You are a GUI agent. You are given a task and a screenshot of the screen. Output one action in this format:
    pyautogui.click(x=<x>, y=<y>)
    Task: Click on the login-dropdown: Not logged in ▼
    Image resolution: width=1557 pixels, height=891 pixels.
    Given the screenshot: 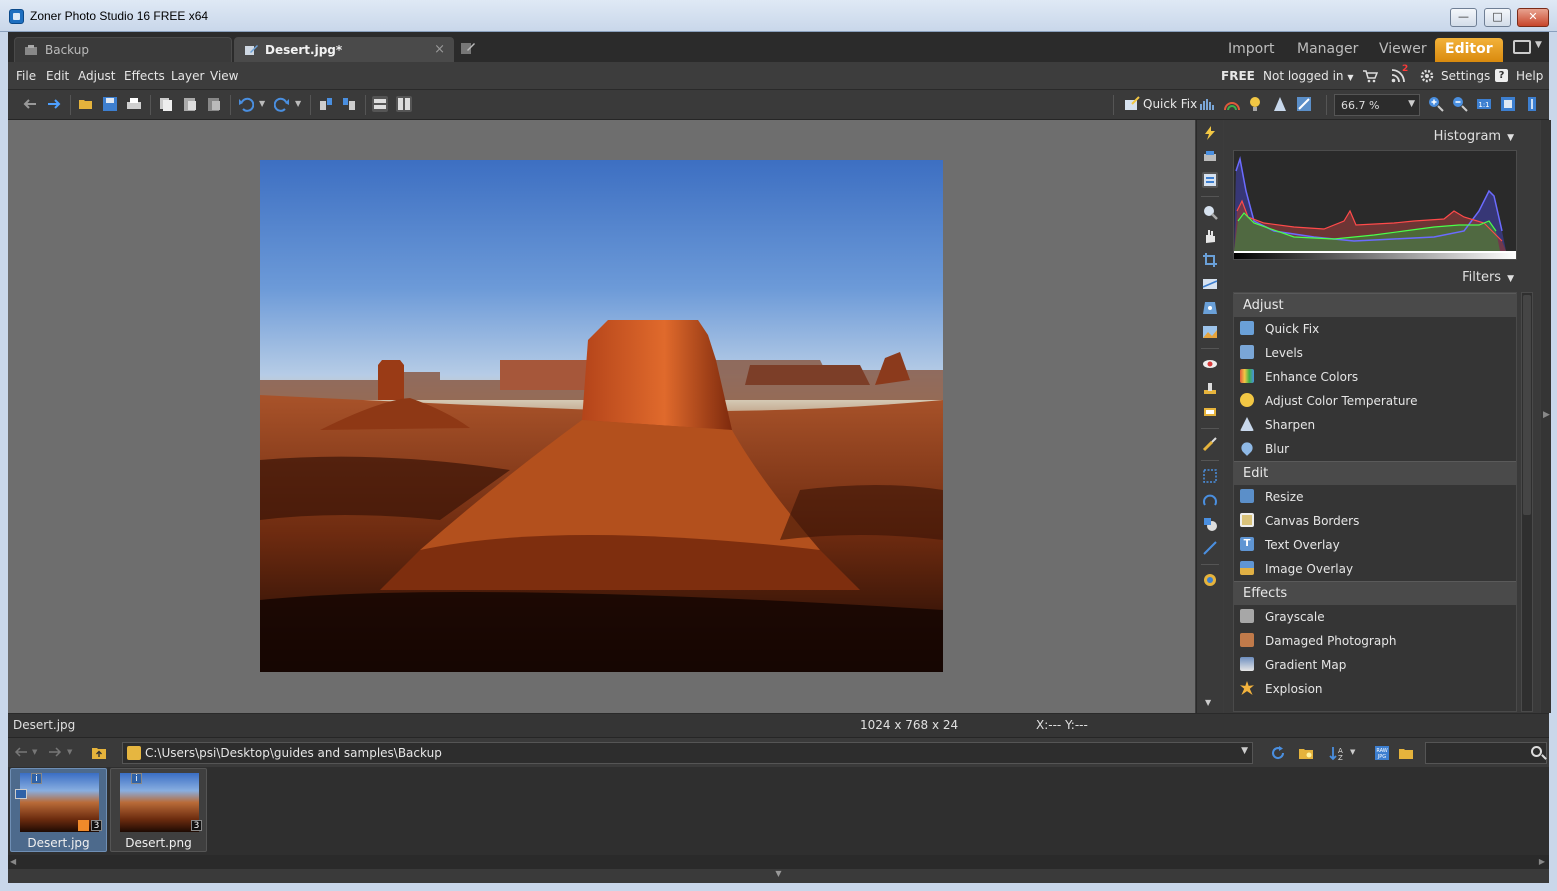 What is the action you would take?
    pyautogui.click(x=1308, y=76)
    